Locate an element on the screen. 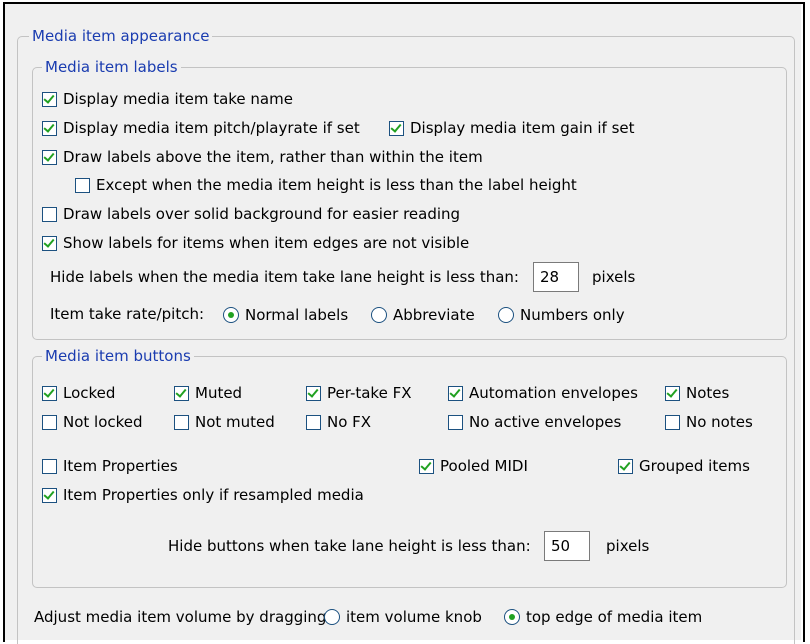 This screenshot has width=810, height=644. display-gain-checkbox: Display media item gain if set is located at coordinates (512, 128).